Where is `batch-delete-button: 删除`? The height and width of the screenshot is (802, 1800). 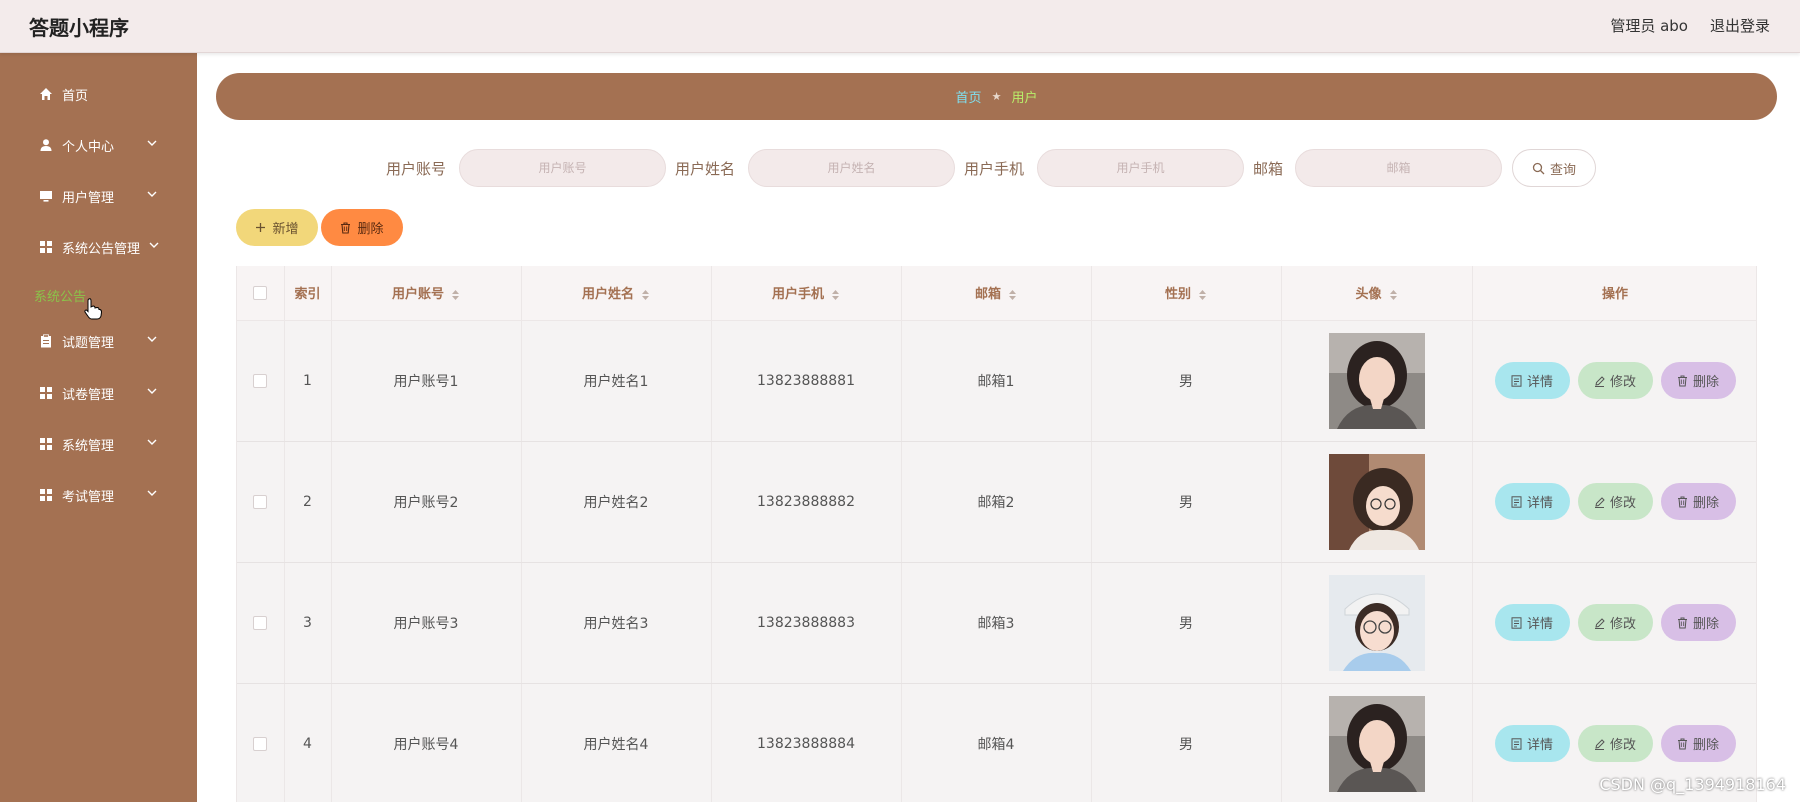 batch-delete-button: 删除 is located at coordinates (362, 227).